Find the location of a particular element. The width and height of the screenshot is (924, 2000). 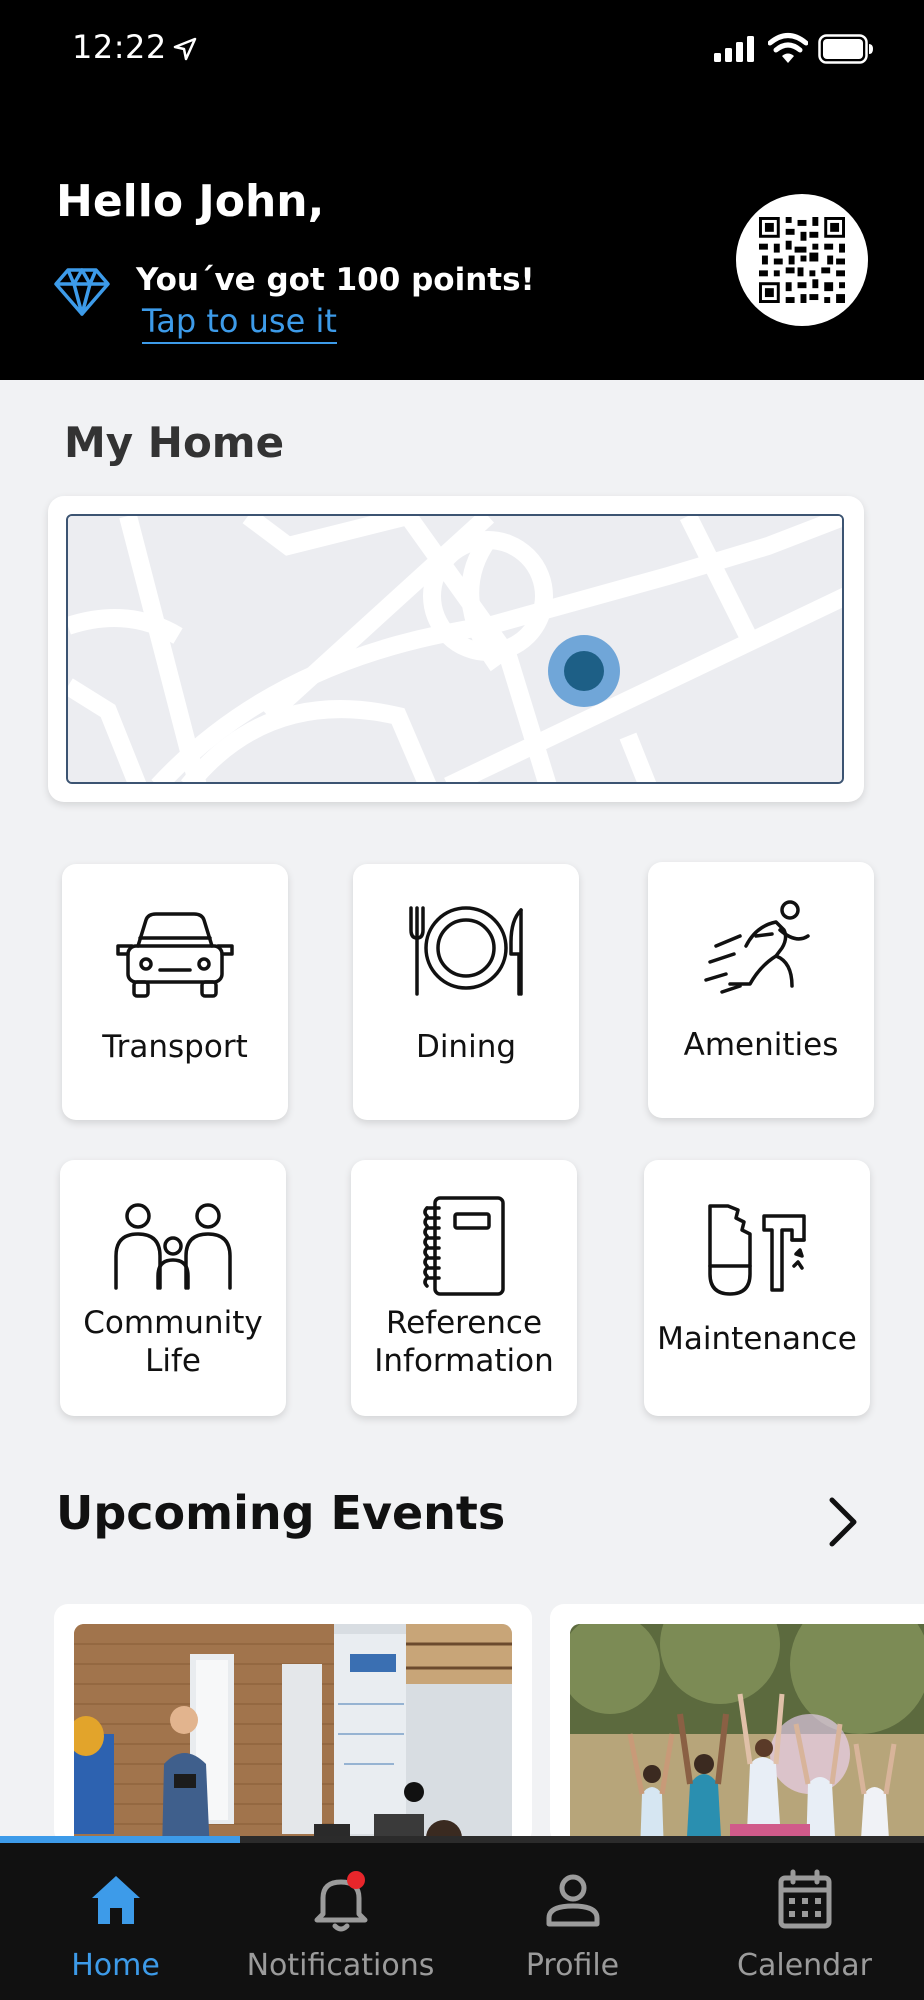

my-home-title: My Home is located at coordinates (174, 442).